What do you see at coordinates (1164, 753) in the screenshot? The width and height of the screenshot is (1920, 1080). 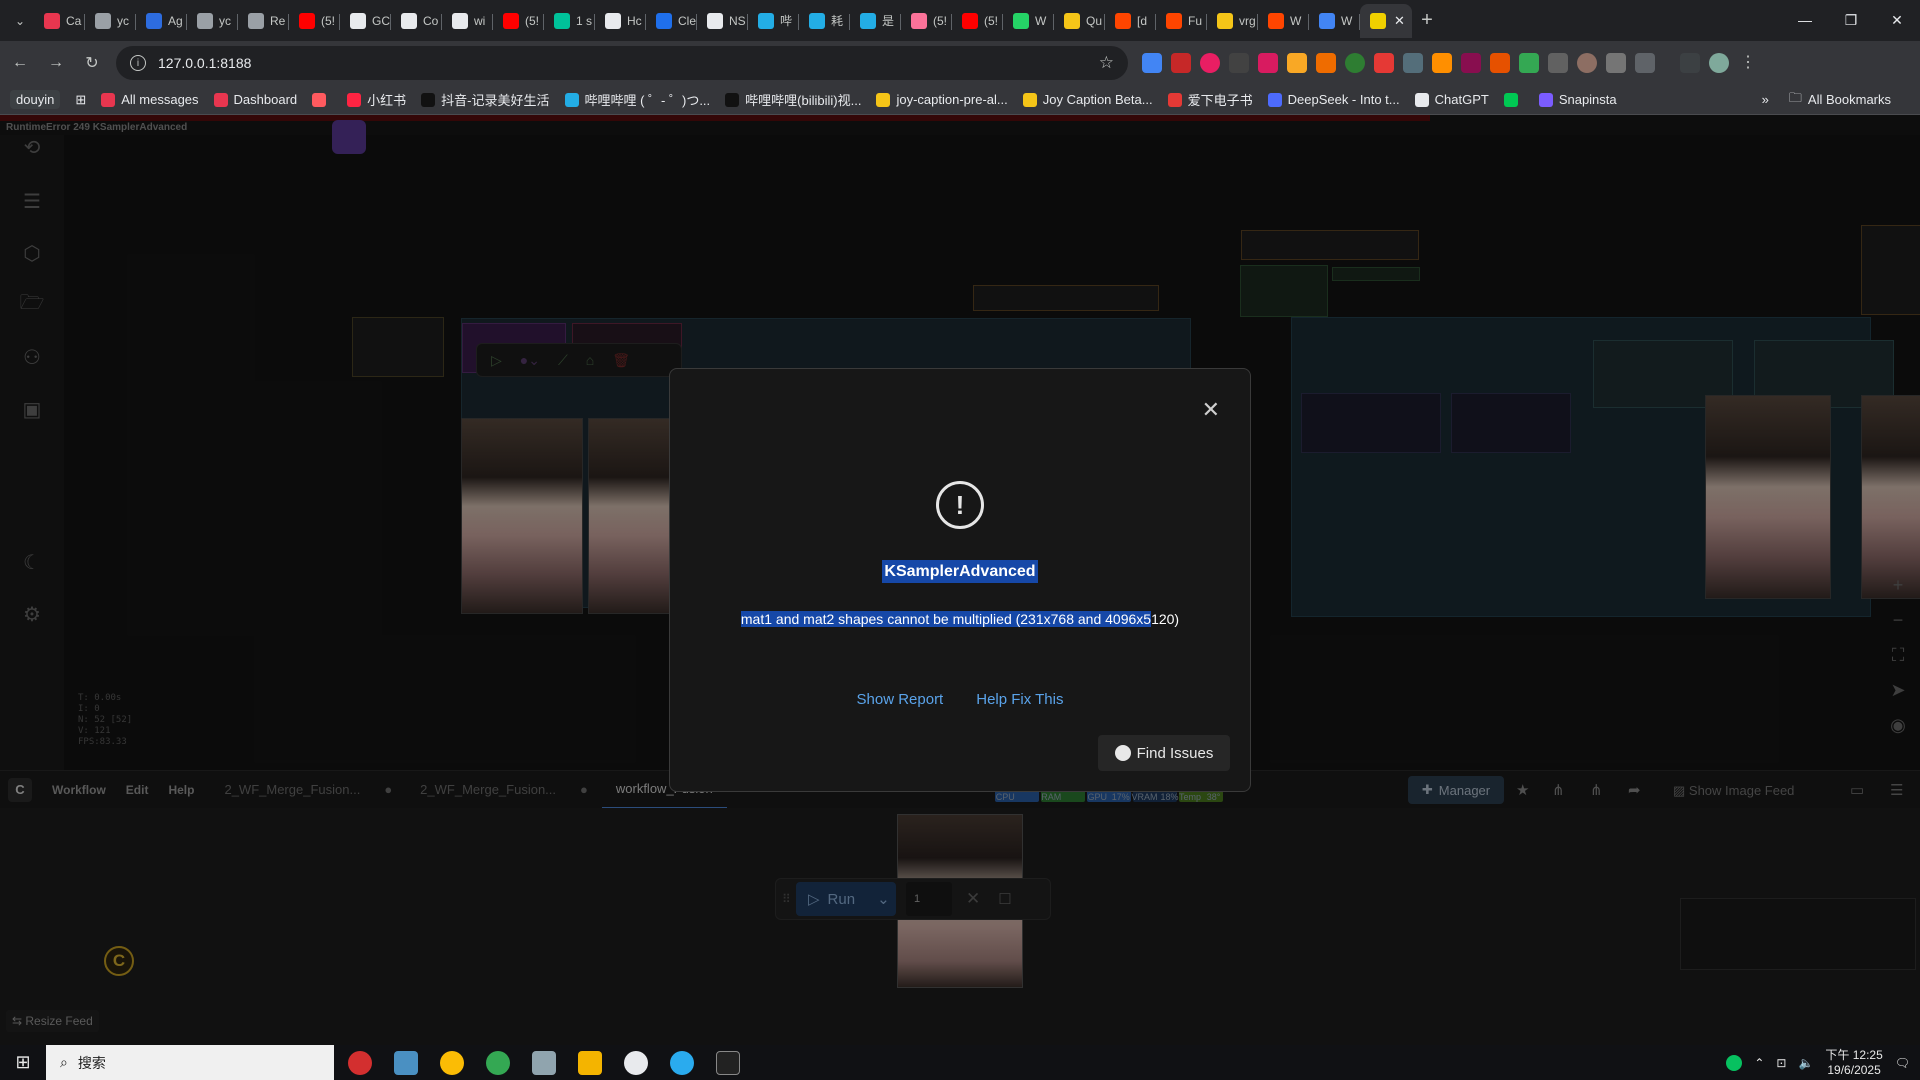 I see `find-issues-button: Find Issues` at bounding box center [1164, 753].